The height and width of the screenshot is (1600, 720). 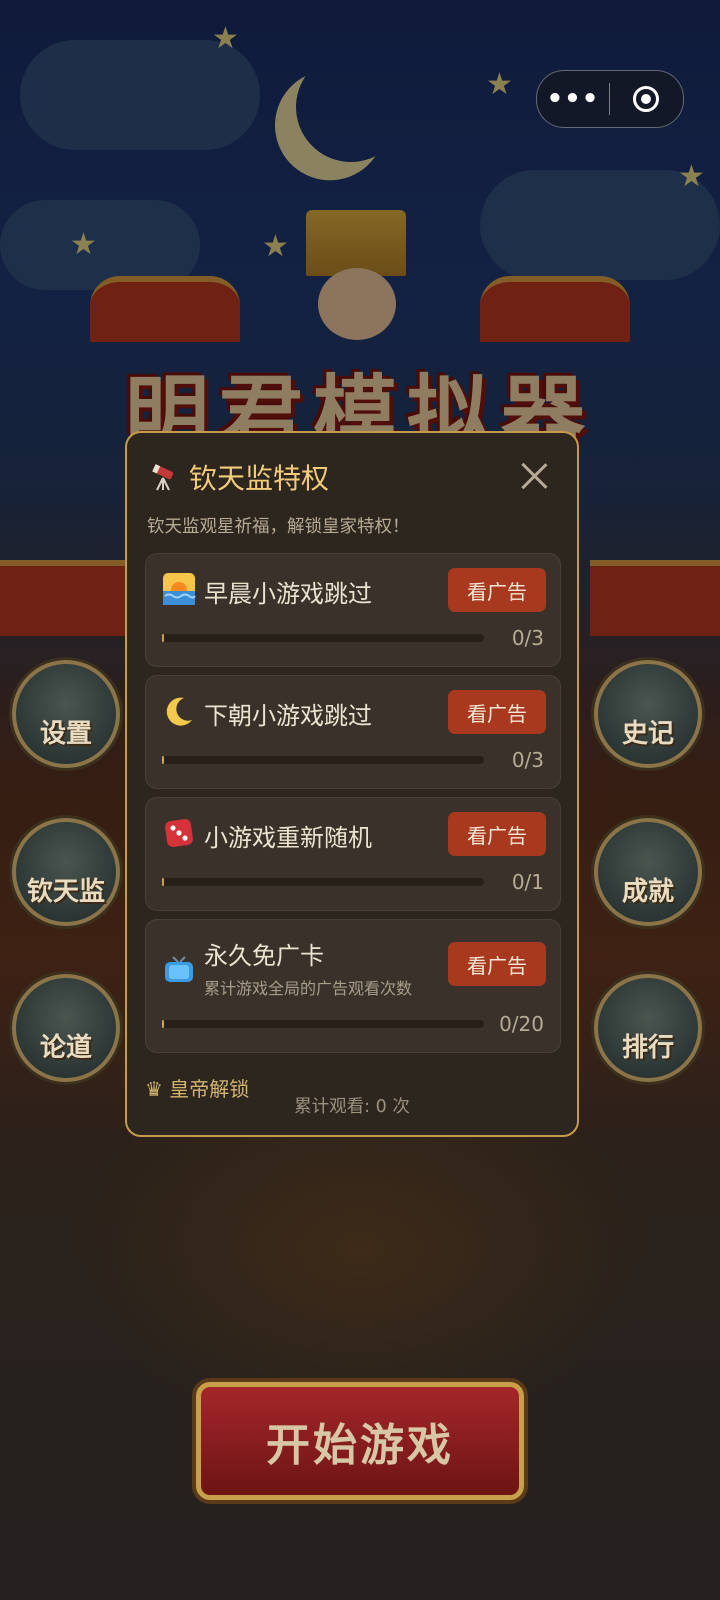 What do you see at coordinates (288, 716) in the screenshot?
I see `privilege-name: 下朝小游戏跳过` at bounding box center [288, 716].